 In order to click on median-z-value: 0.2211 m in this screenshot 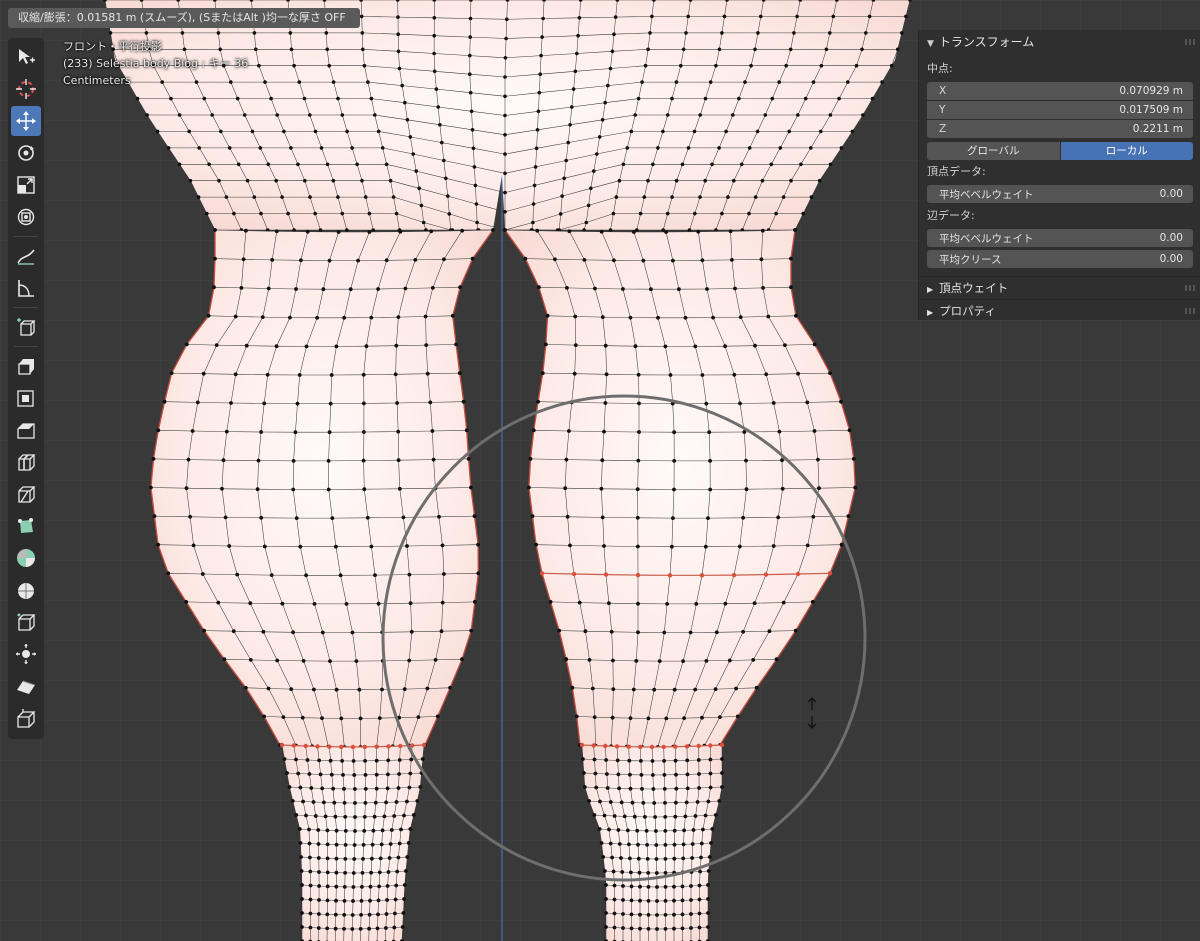, I will do `click(1157, 129)`.